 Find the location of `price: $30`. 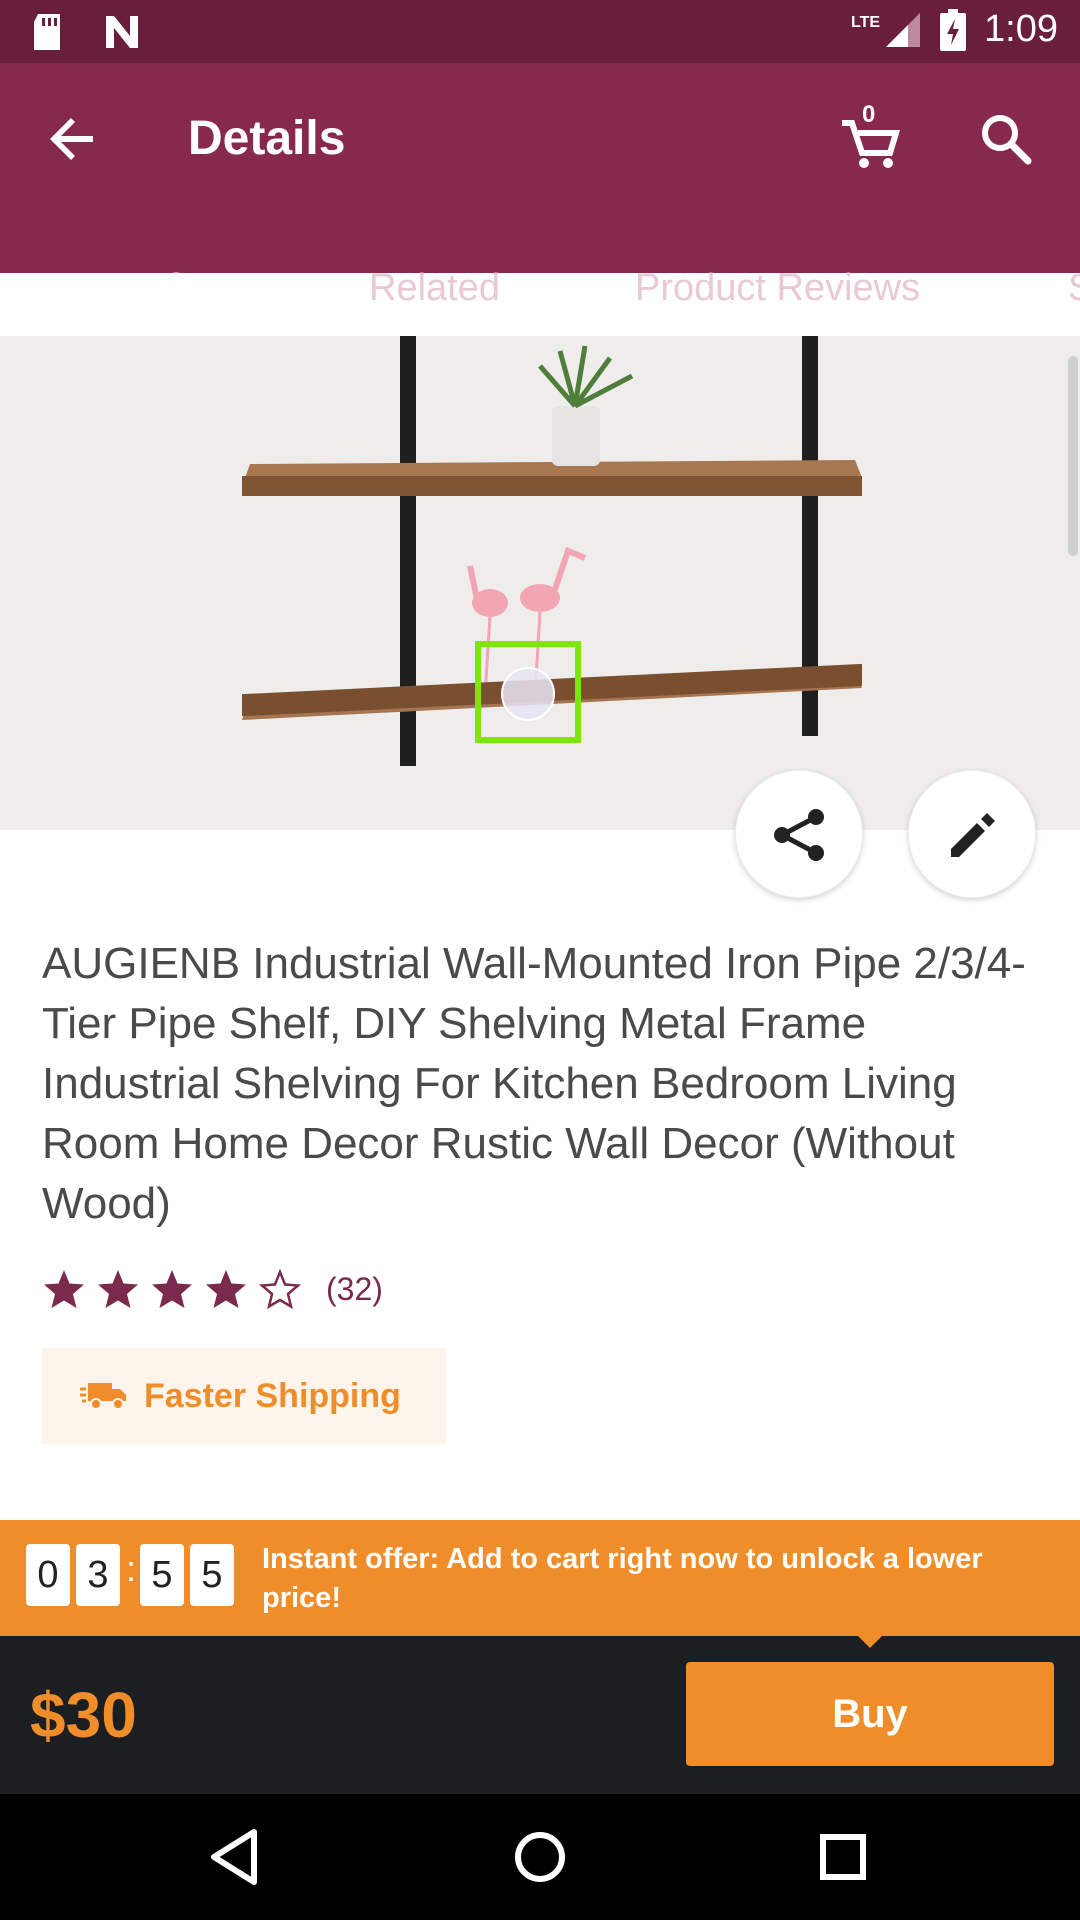

price: $30 is located at coordinates (83, 1715).